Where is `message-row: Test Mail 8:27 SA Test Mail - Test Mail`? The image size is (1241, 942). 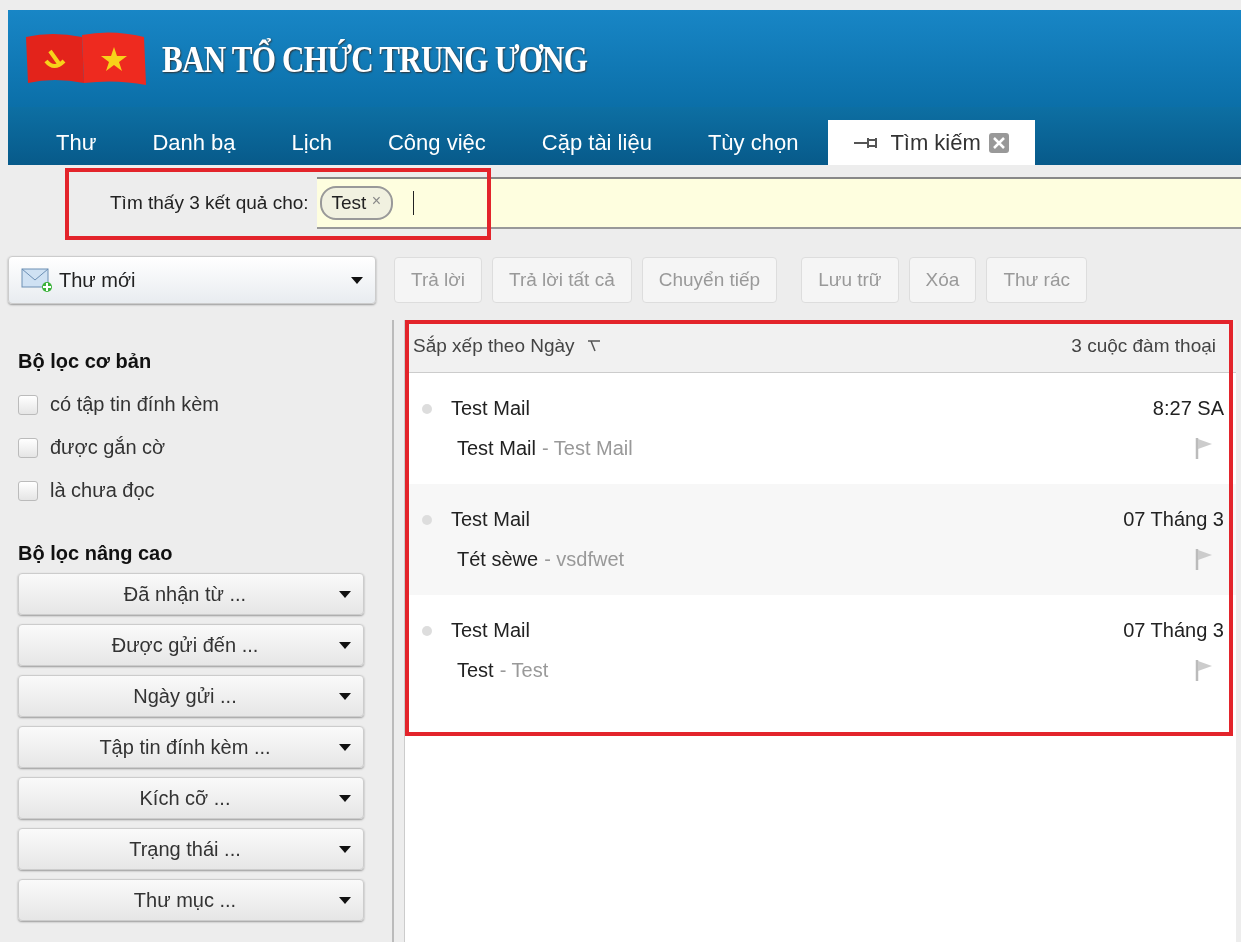
message-row: Test Mail 8:27 SA Test Mail - Test Mail is located at coordinates (820, 428).